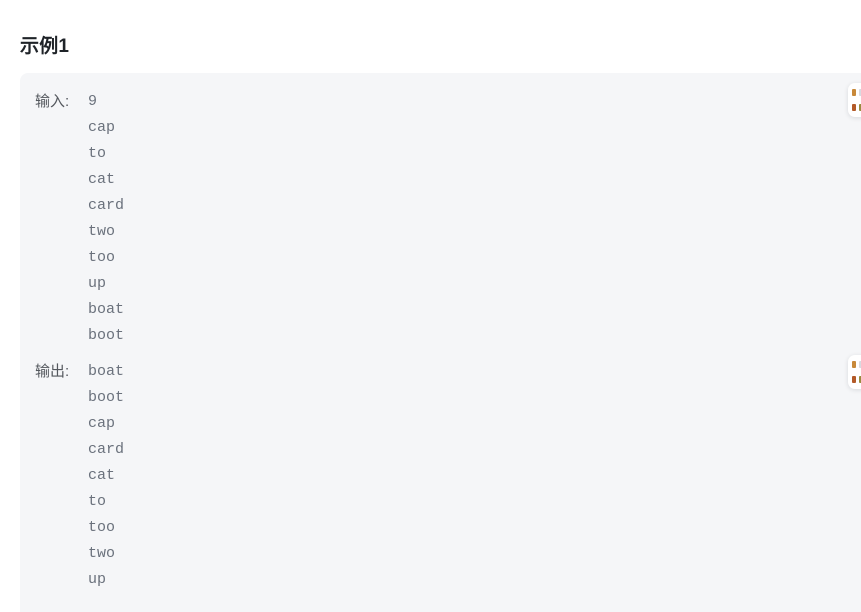 The height and width of the screenshot is (612, 861). I want to click on output-line: cat, so click(102, 475).